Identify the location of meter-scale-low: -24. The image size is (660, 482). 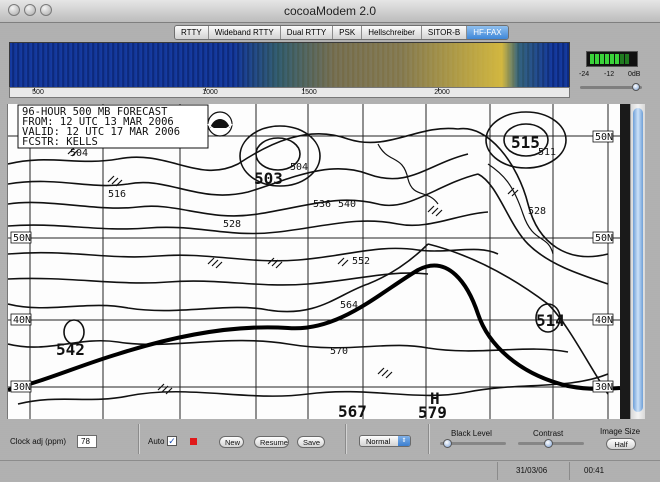
(584, 74).